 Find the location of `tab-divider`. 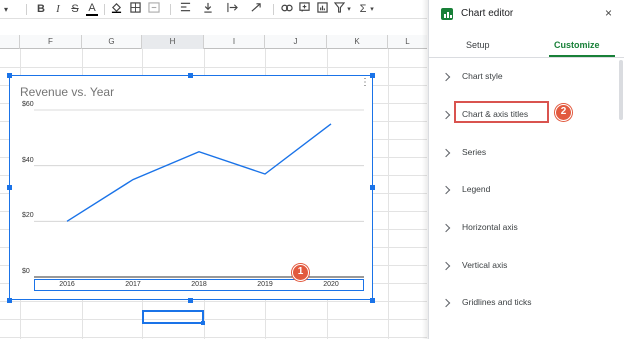

tab-divider is located at coordinates (526, 57).